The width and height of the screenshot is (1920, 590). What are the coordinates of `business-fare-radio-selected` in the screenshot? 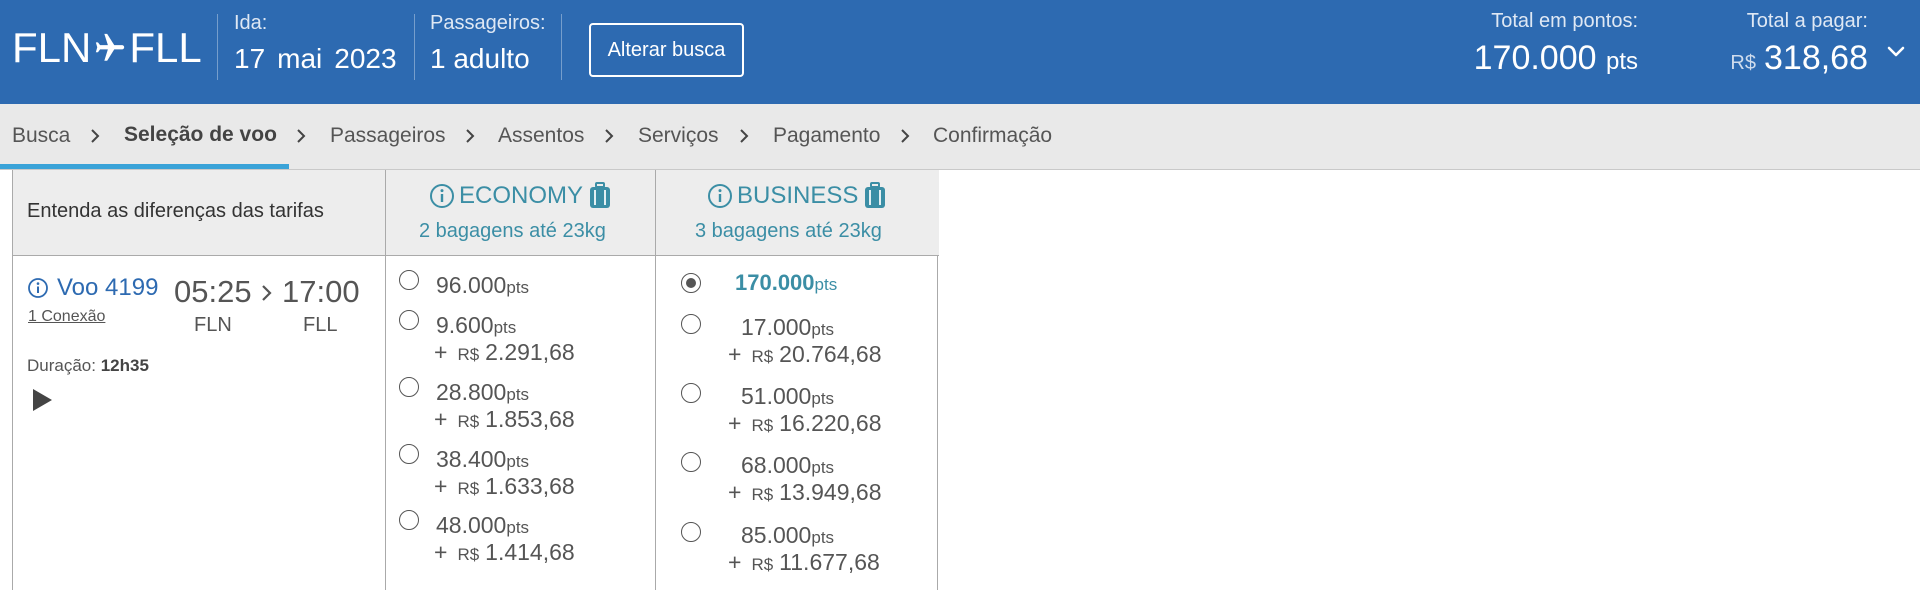 It's located at (691, 283).